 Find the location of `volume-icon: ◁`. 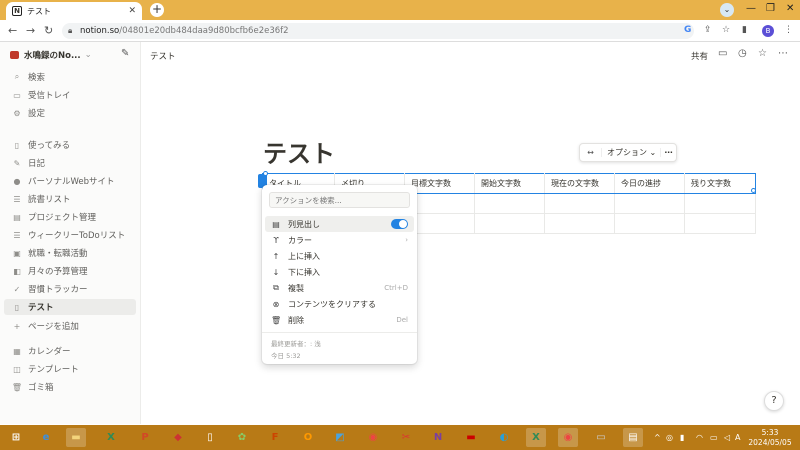

volume-icon: ◁ is located at coordinates (727, 437).